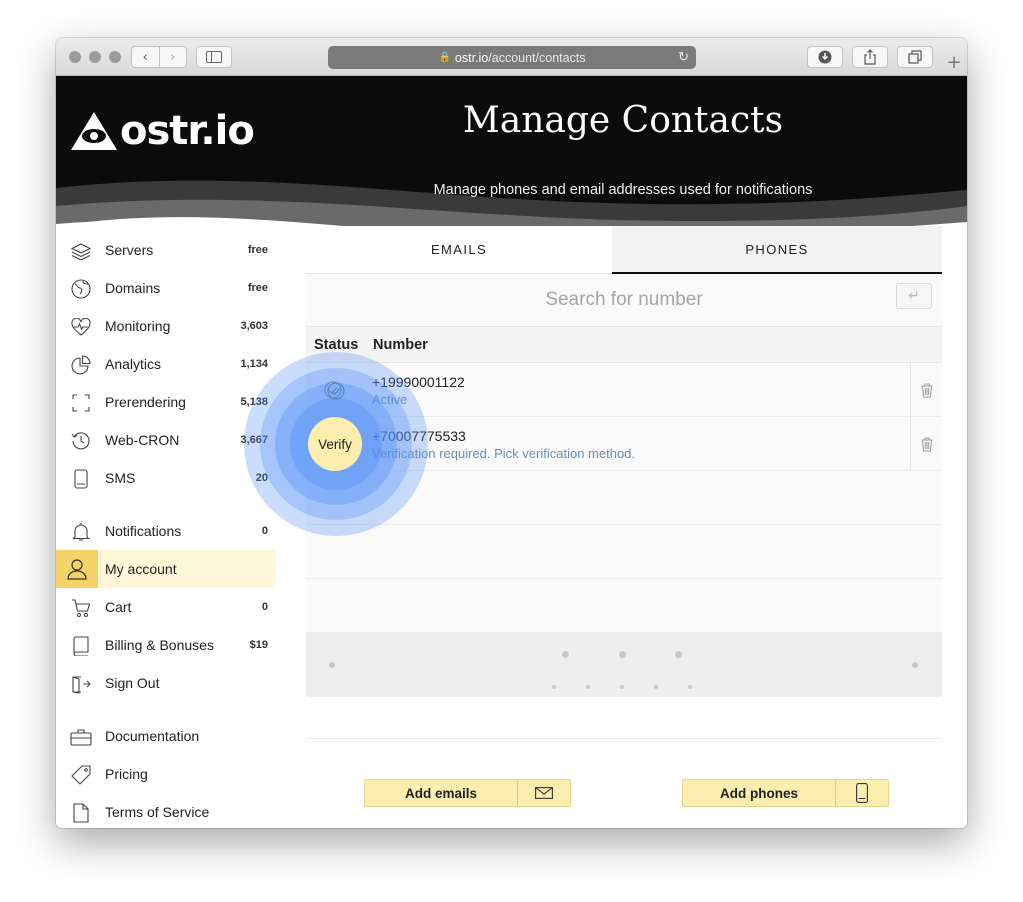 This screenshot has width=1023, height=902. Describe the element at coordinates (81, 737) in the screenshot. I see `briefcase-icon` at that location.